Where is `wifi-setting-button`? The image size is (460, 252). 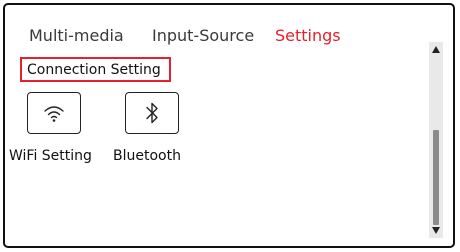 wifi-setting-button is located at coordinates (54, 113).